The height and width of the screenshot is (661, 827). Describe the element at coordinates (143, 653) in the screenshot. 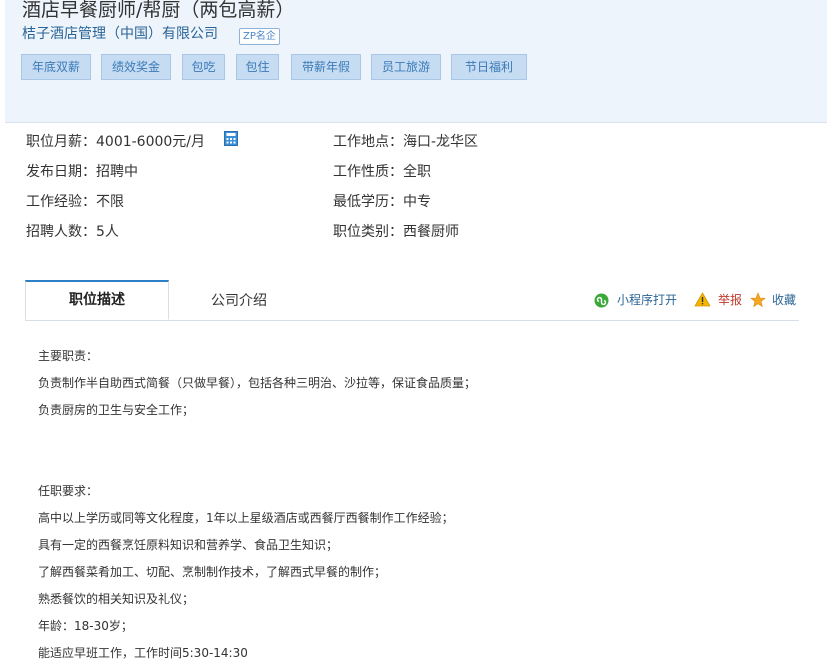

I see `description-line: 能适应早班工作，工作时间5:30-14:30` at that location.